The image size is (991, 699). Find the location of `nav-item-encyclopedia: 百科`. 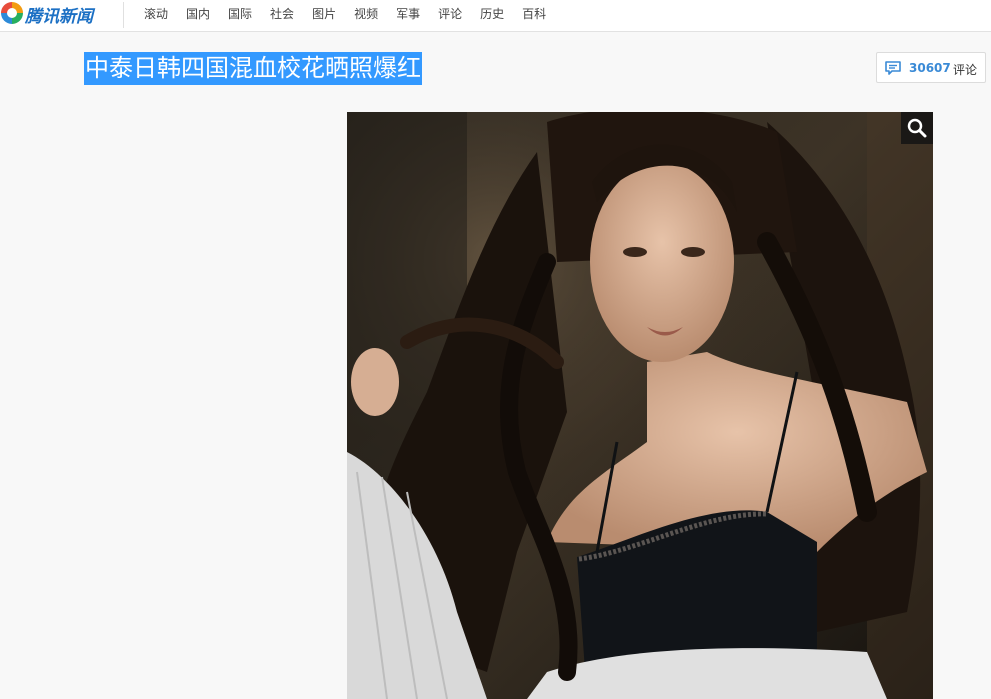

nav-item-encyclopedia: 百科 is located at coordinates (534, 13).